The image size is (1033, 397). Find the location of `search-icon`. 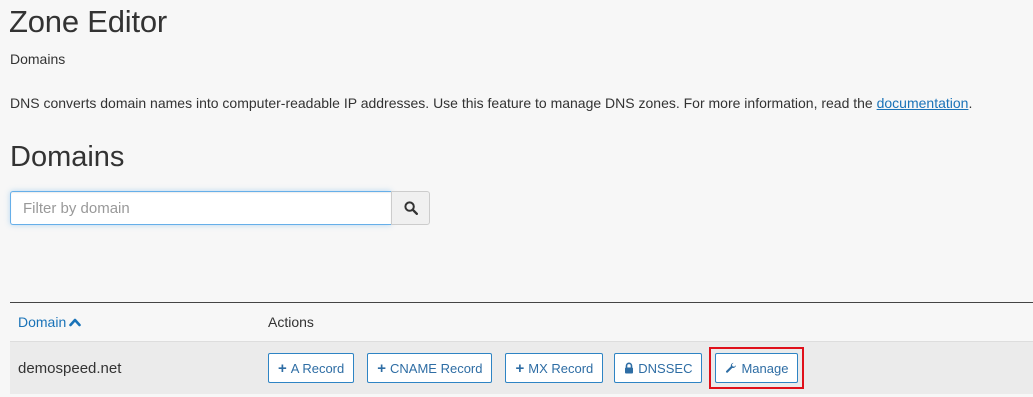

search-icon is located at coordinates (410, 208).